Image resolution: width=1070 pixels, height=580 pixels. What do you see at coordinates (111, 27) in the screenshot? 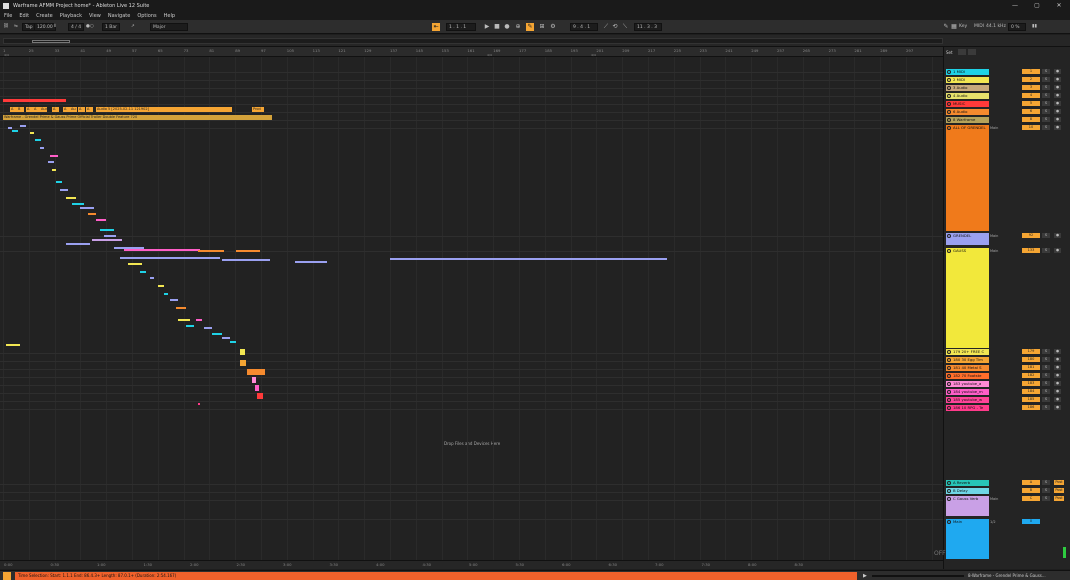
I see `quantize-menu: 1 Bar` at bounding box center [111, 27].